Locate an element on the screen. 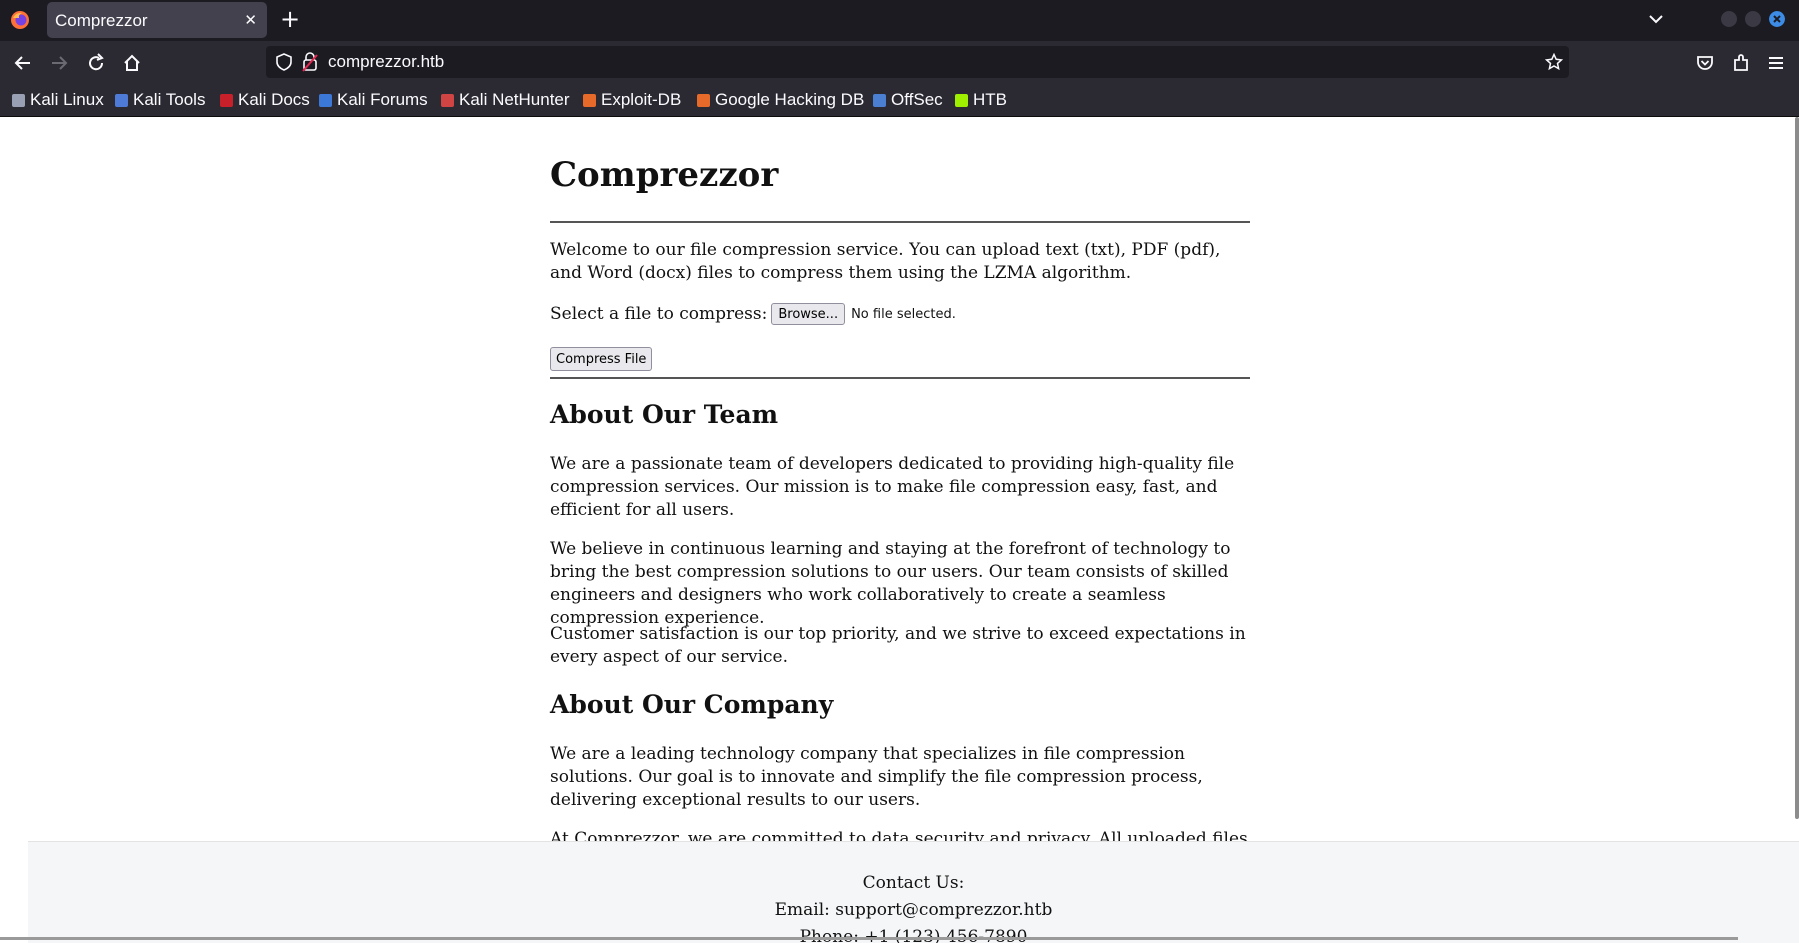  reload-icon is located at coordinates (96, 63).